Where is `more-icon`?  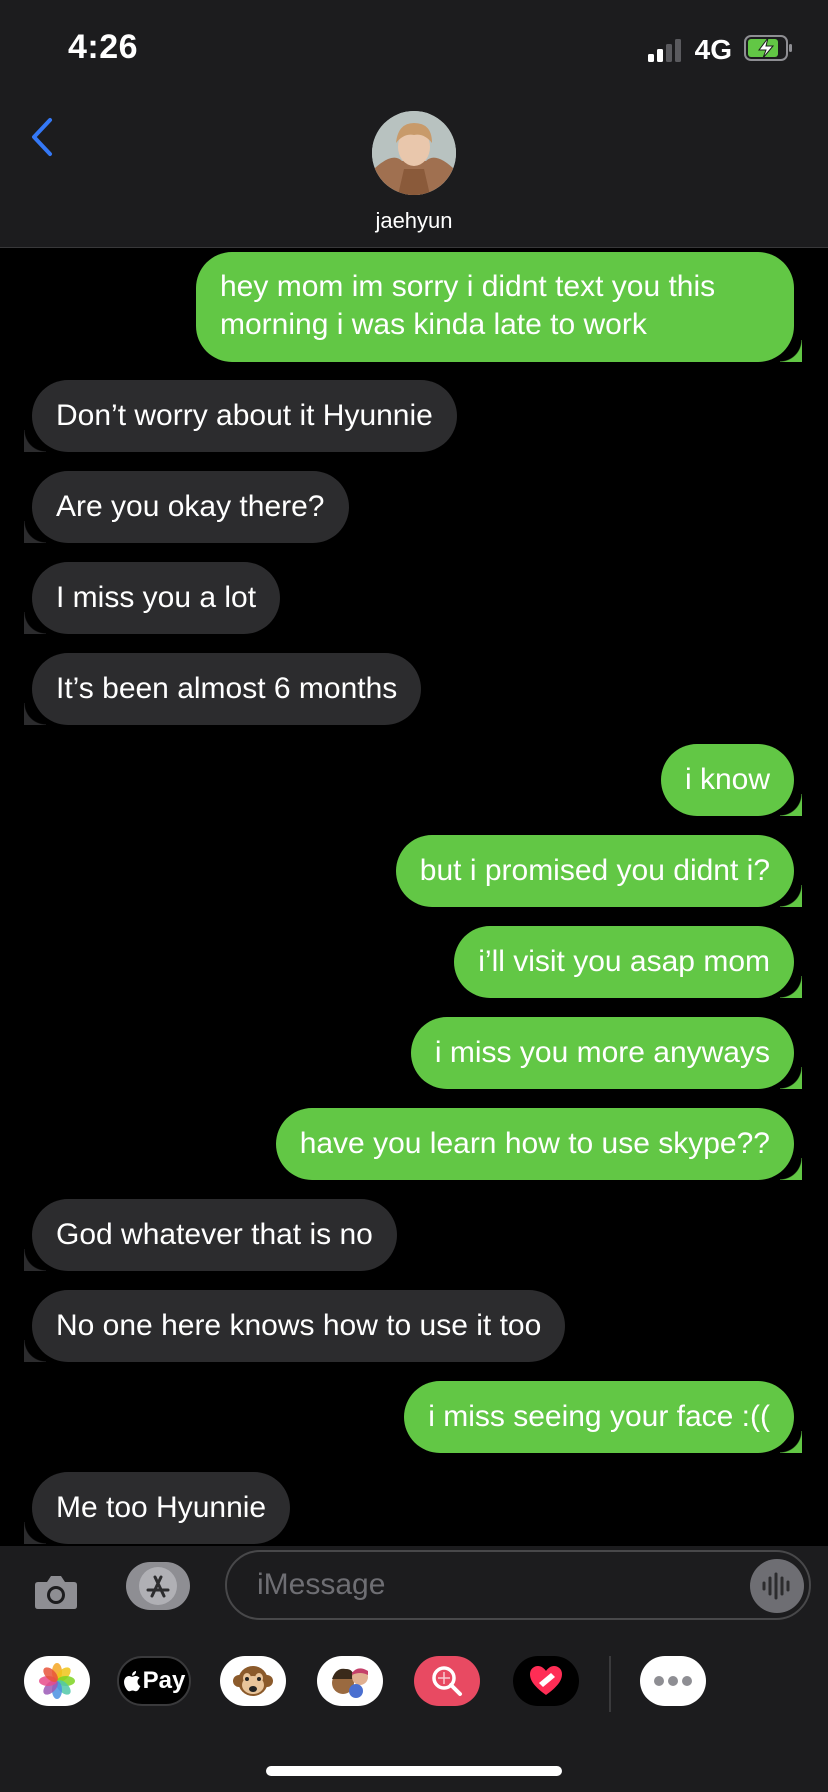
more-icon is located at coordinates (673, 1681).